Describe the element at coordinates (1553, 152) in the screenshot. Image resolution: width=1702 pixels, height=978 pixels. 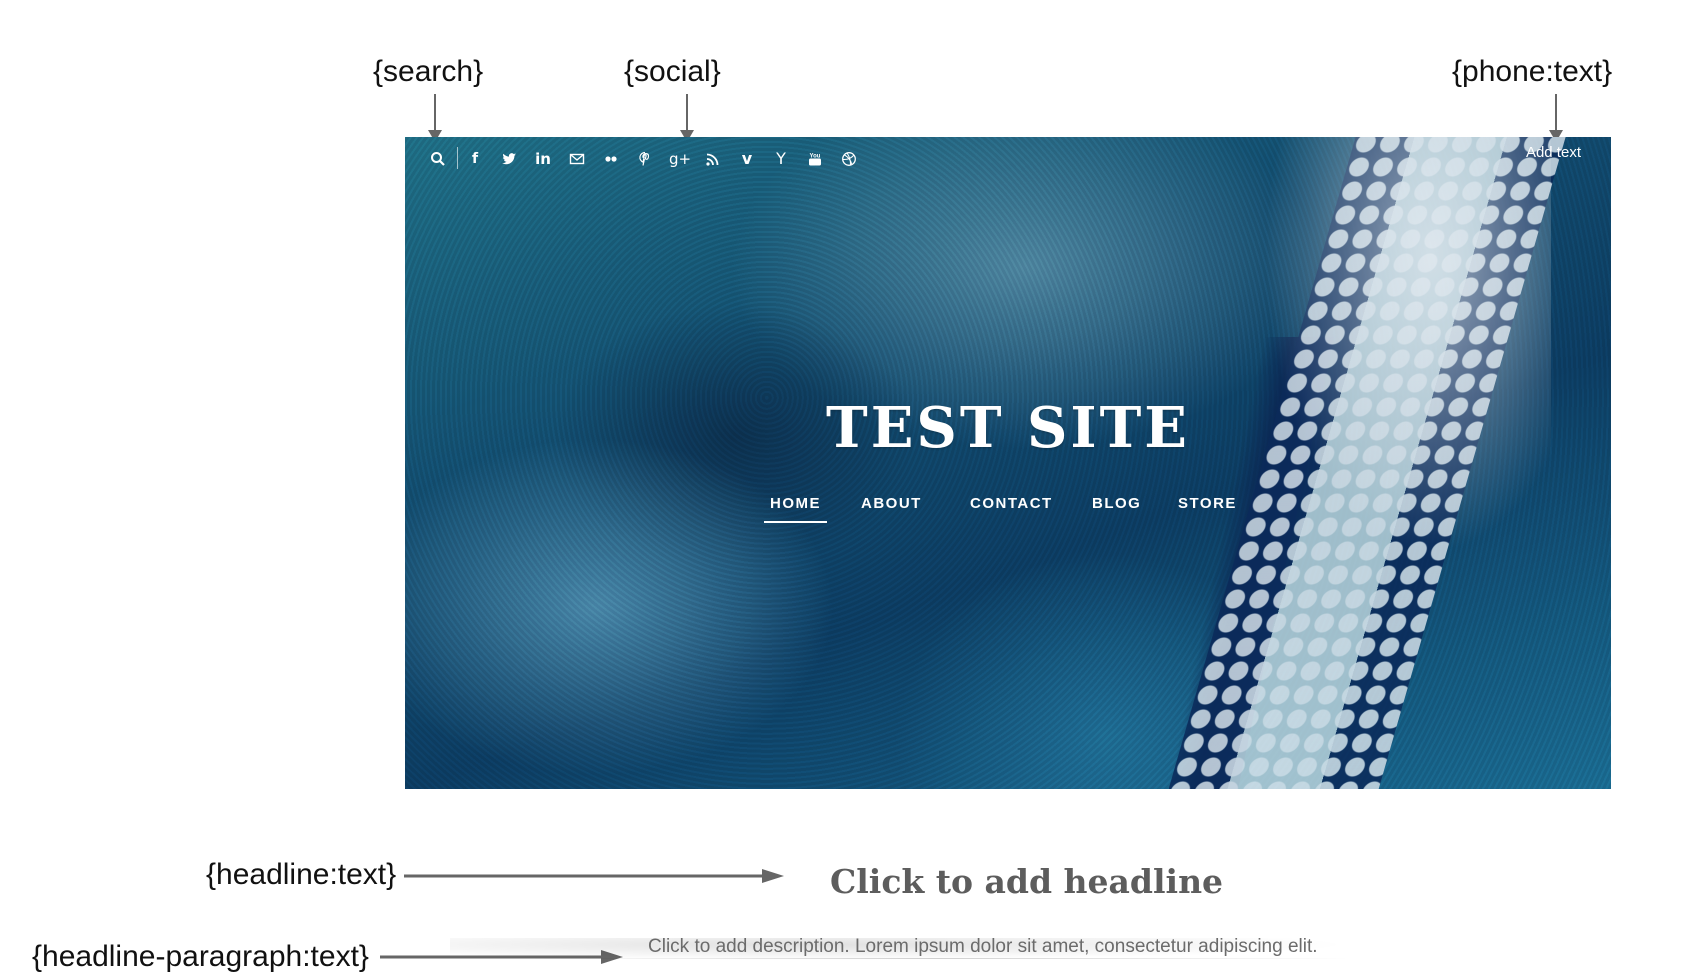
I see `phone-text: Add text` at that location.